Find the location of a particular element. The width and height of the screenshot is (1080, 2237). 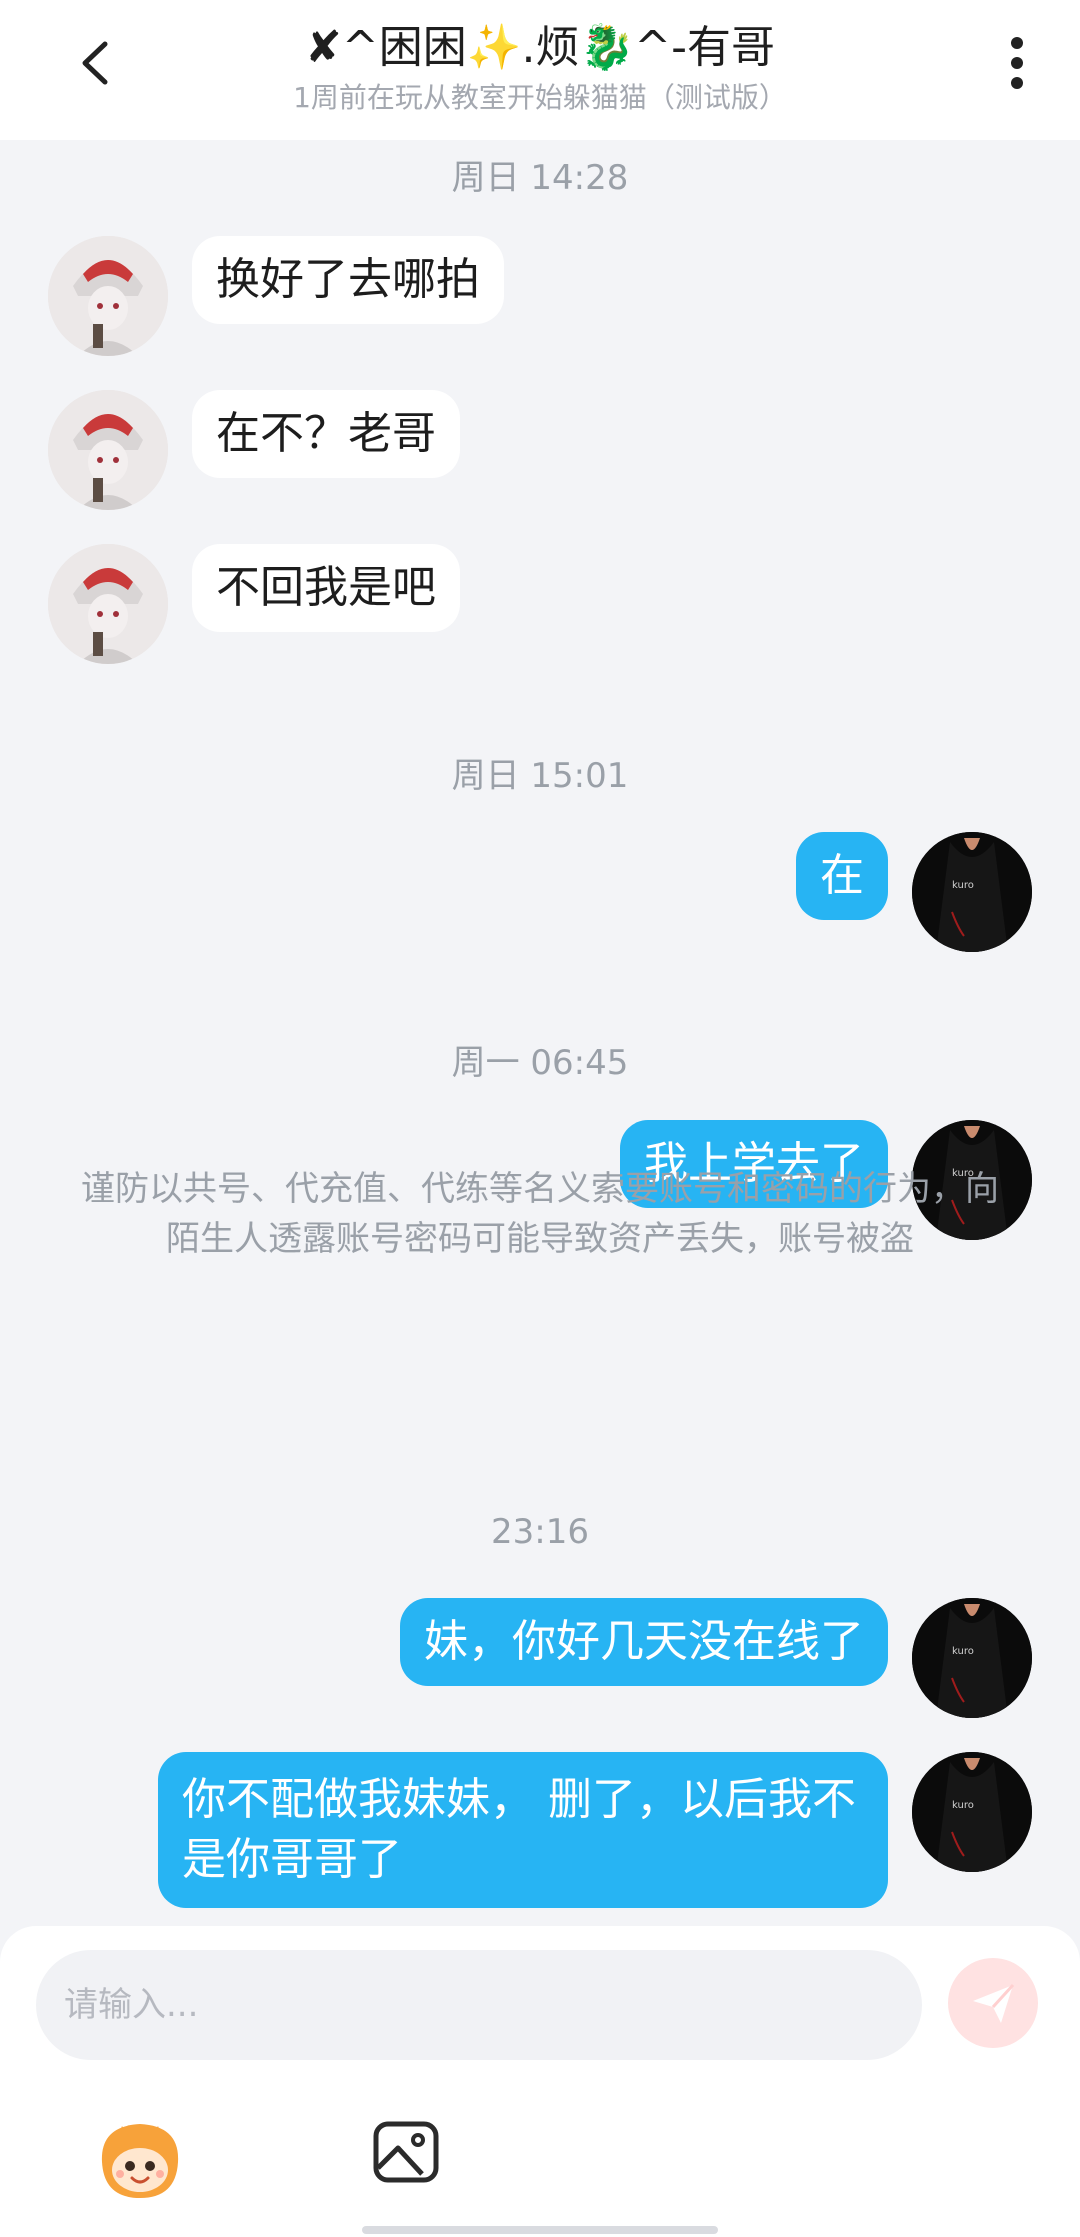

image-button is located at coordinates (406, 2152).